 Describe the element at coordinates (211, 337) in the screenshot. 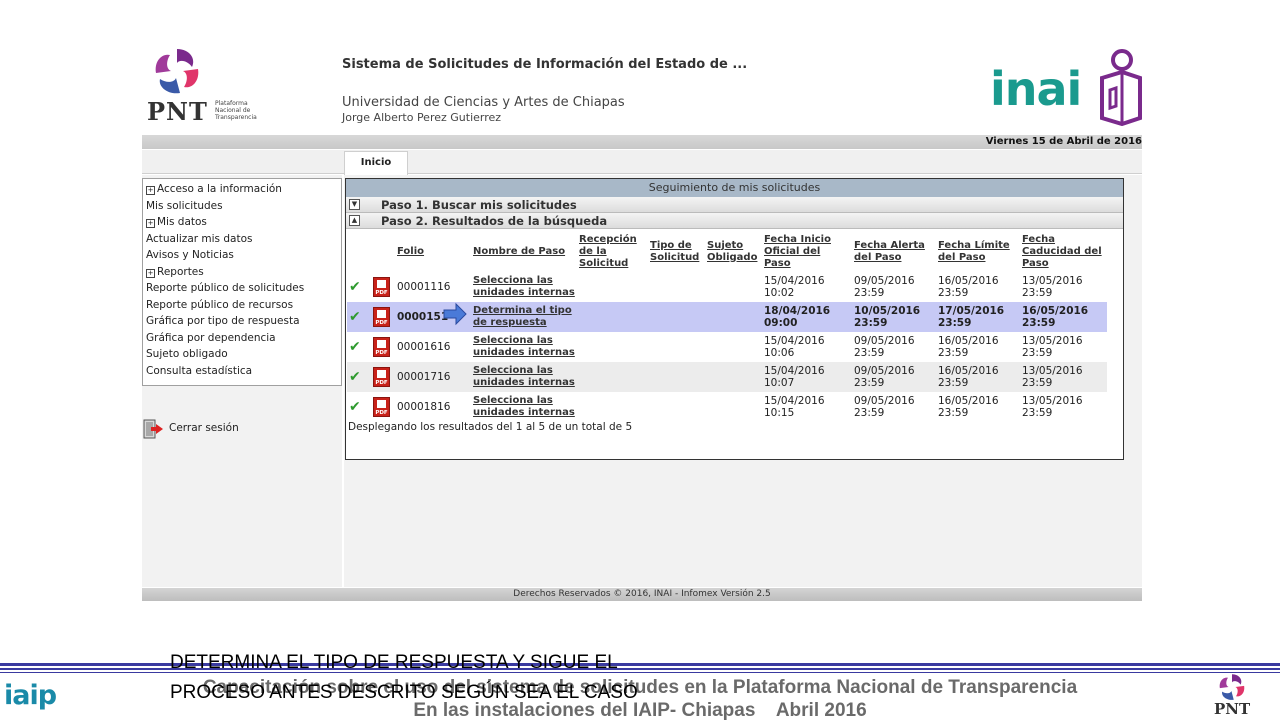

I see `sidebar-item-label: Gráfica por dependencia` at that location.